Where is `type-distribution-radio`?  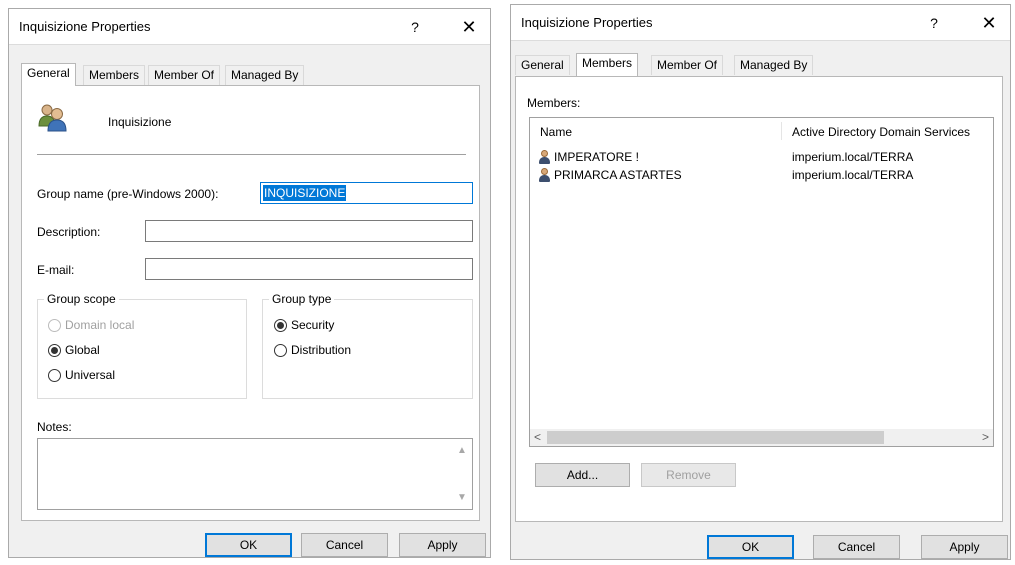
type-distribution-radio is located at coordinates (280, 350).